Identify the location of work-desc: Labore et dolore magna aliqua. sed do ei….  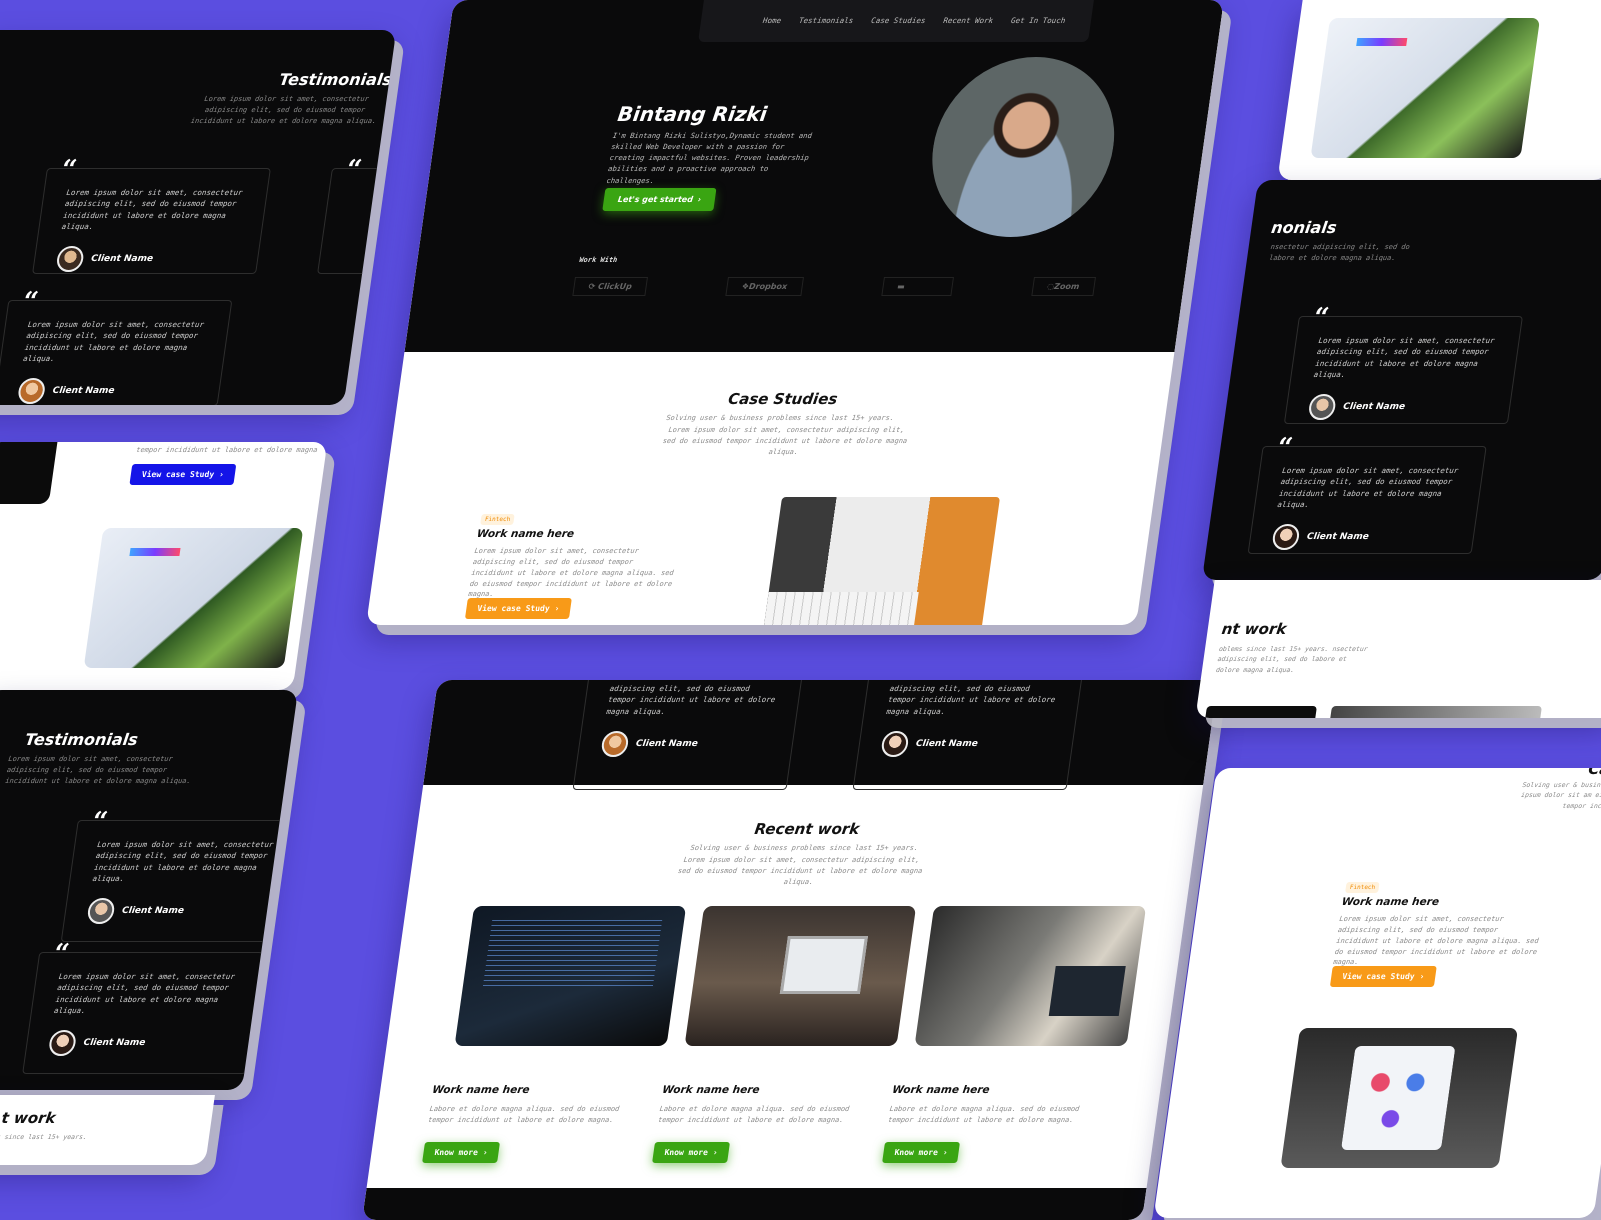
(983, 1114).